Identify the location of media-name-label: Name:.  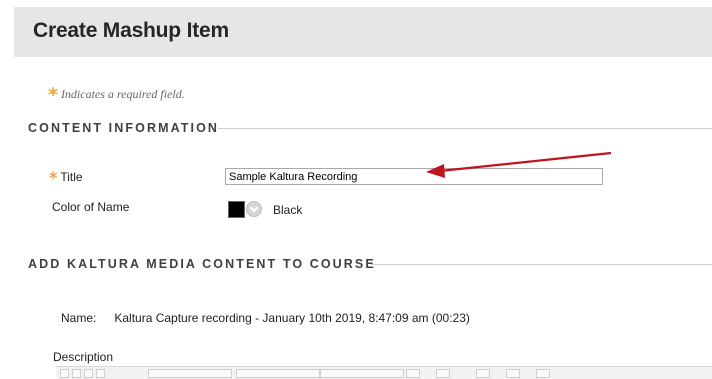
(79, 318).